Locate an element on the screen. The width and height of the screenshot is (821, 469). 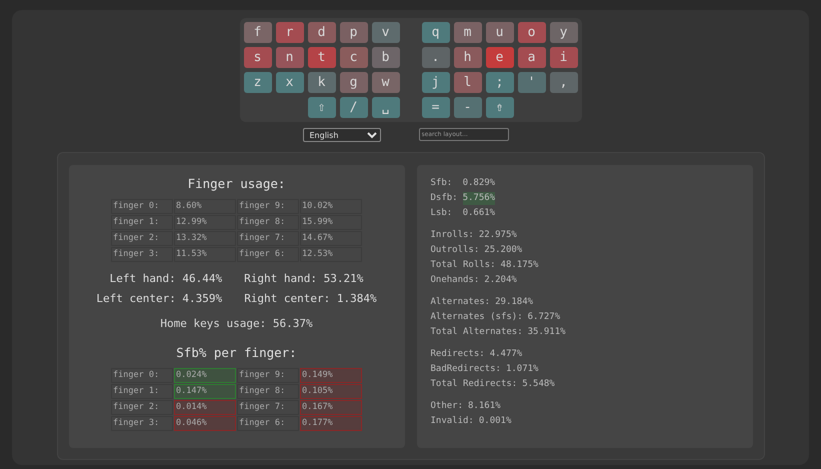
stat-value: 48.175% is located at coordinates (519, 265).